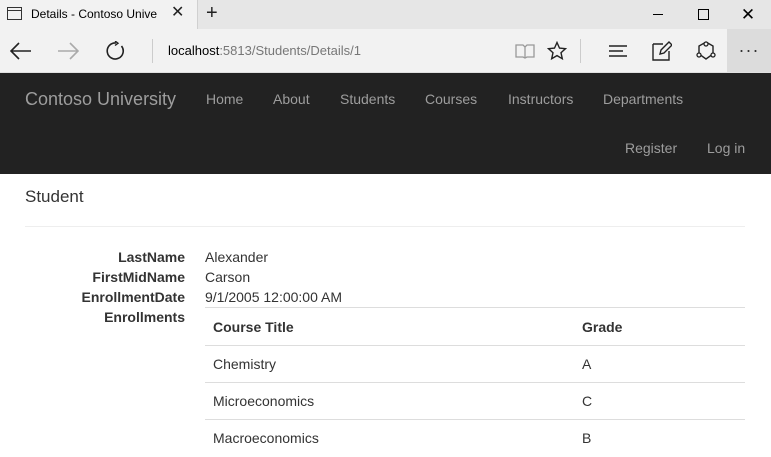  Describe the element at coordinates (662, 51) in the screenshot. I see `web-note-icon` at that location.